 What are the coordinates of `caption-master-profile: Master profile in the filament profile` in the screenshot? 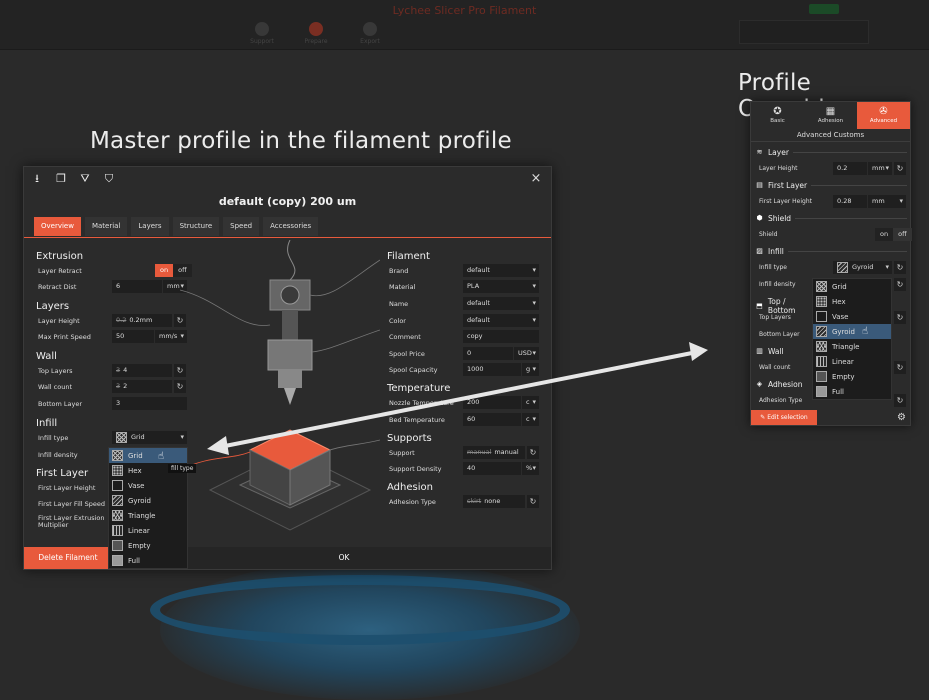 It's located at (301, 141).